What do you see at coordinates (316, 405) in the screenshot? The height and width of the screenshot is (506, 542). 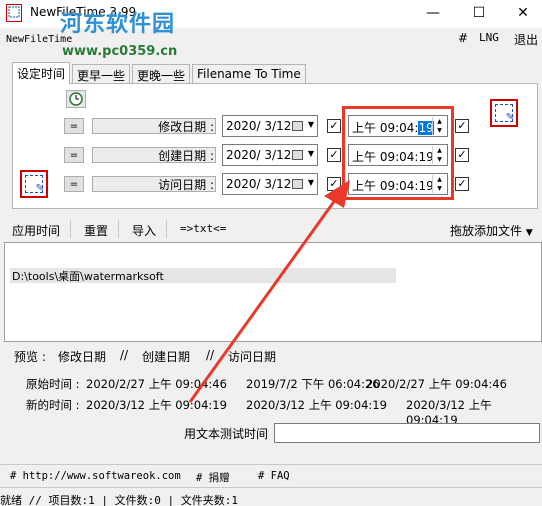 I see `new-create-time: 2020/3/12 上午 09:04:19` at bounding box center [316, 405].